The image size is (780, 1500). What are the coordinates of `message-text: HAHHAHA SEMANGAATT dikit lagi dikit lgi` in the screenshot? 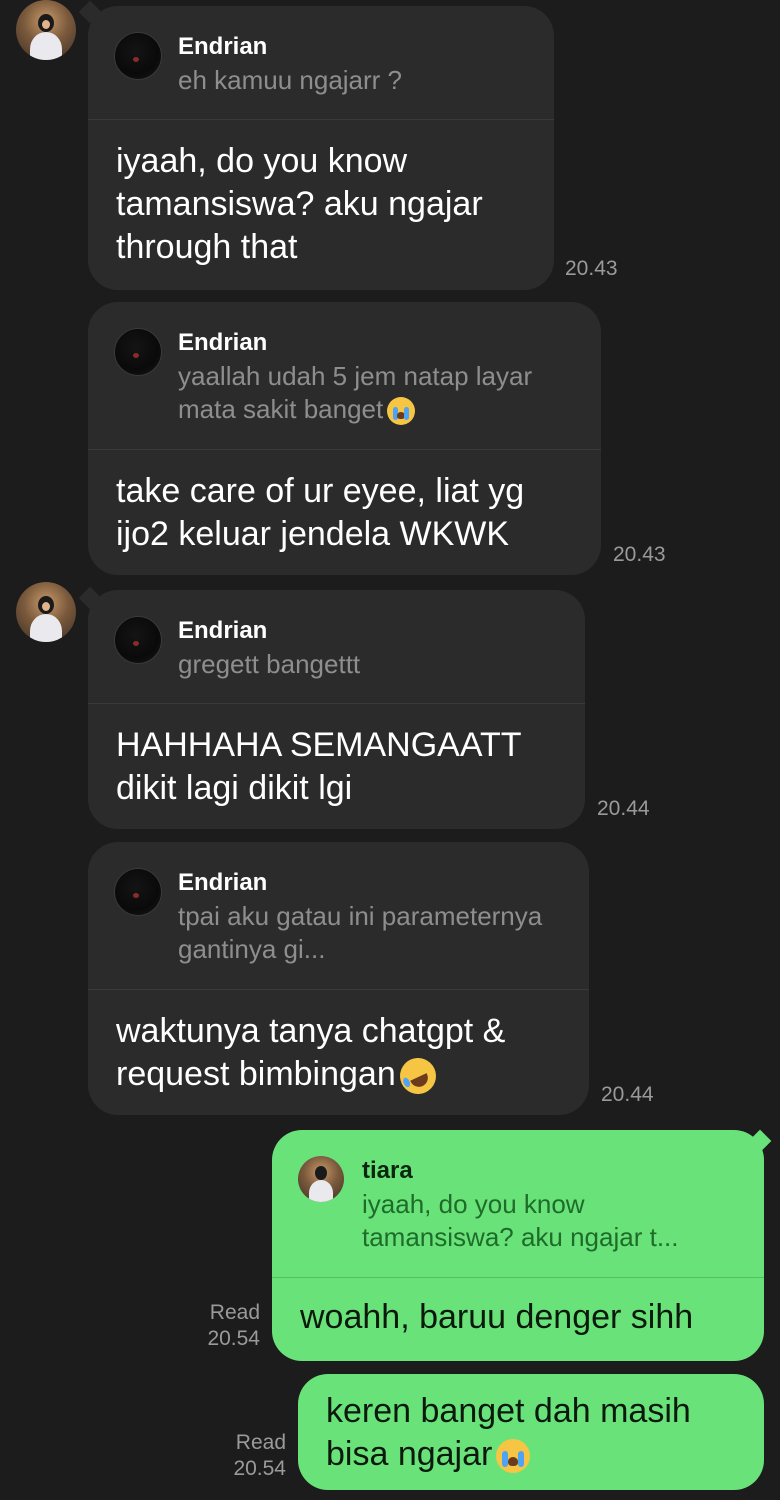 It's located at (318, 766).